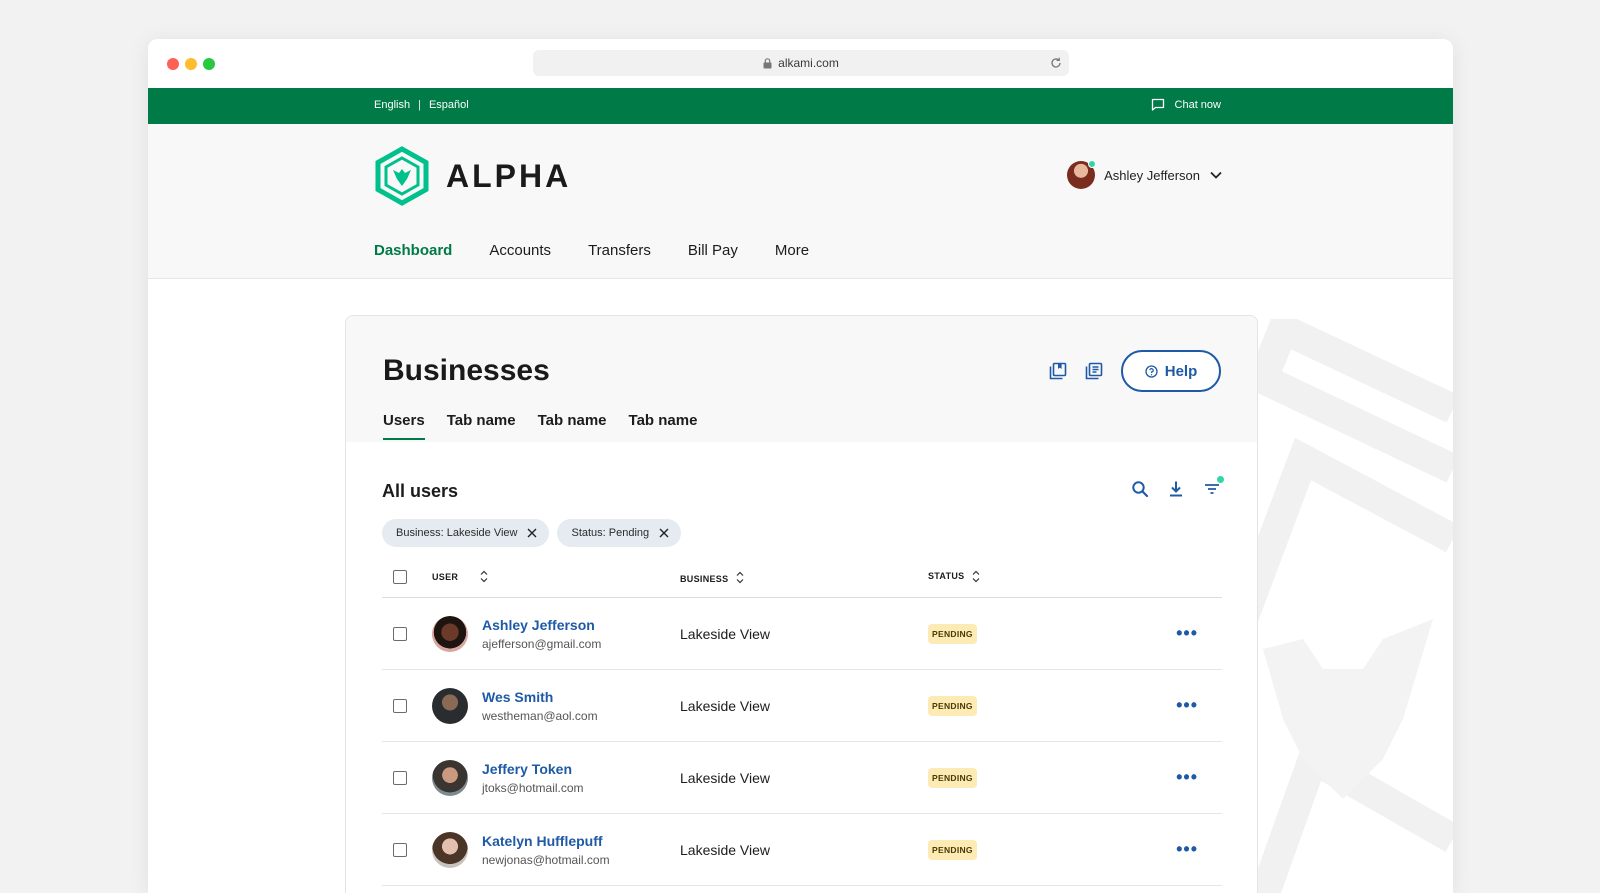 This screenshot has height=893, width=1600. I want to click on active-filter-indicator, so click(1220, 479).